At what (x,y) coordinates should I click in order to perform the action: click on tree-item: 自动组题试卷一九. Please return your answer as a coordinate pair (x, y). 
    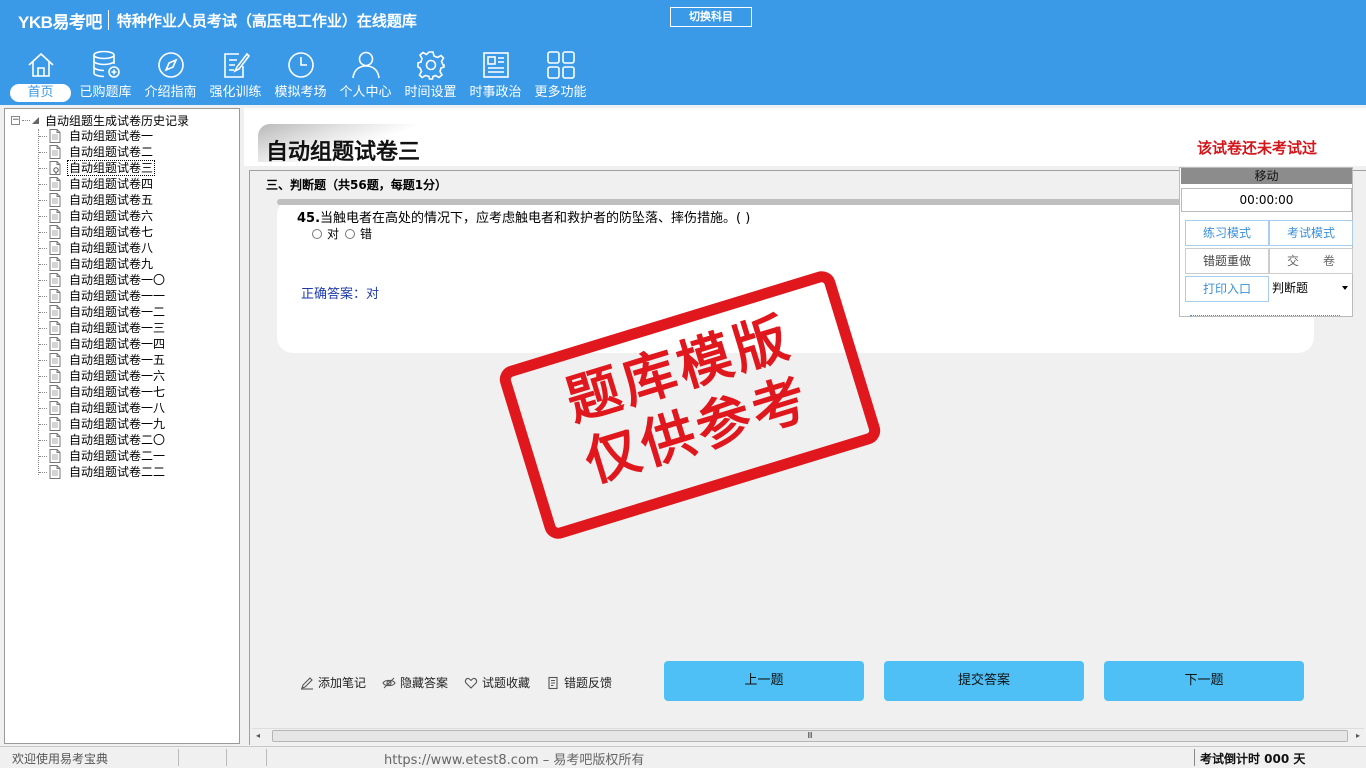
    Looking at the image, I should click on (103, 424).